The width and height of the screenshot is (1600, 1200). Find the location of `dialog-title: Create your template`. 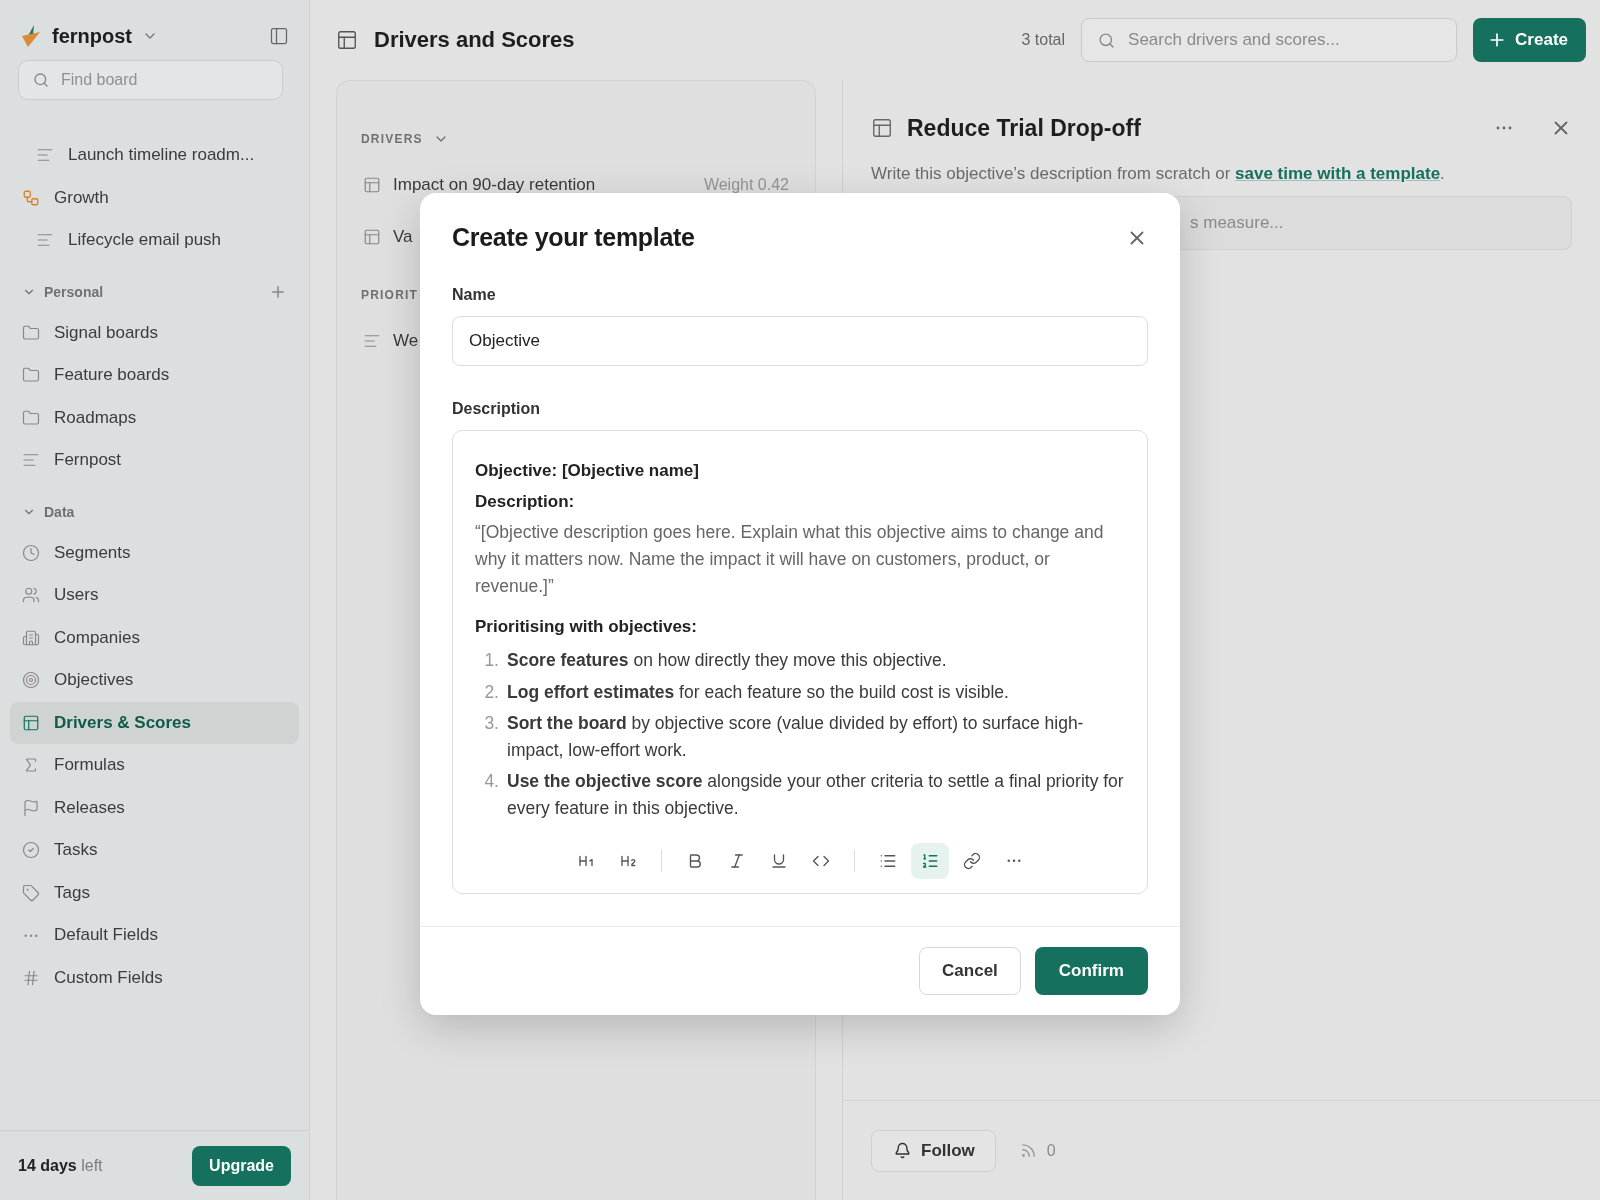

dialog-title: Create your template is located at coordinates (573, 237).